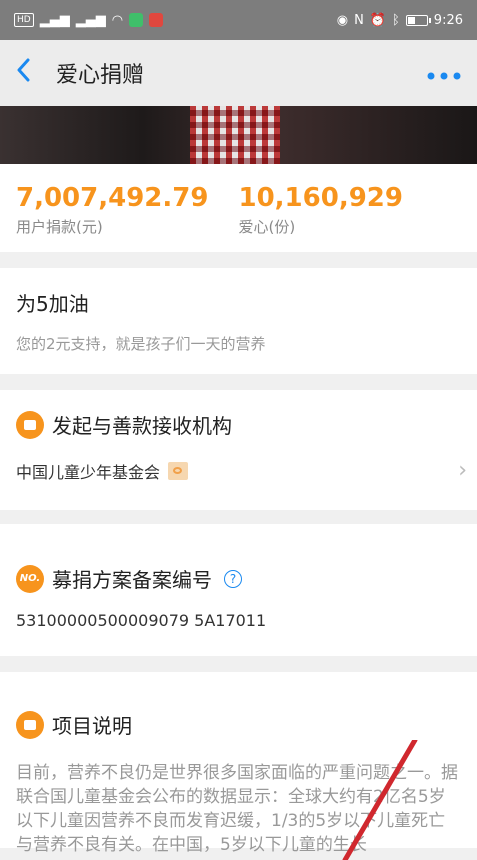  What do you see at coordinates (24, 20) in the screenshot?
I see `hd-indicator: HD` at bounding box center [24, 20].